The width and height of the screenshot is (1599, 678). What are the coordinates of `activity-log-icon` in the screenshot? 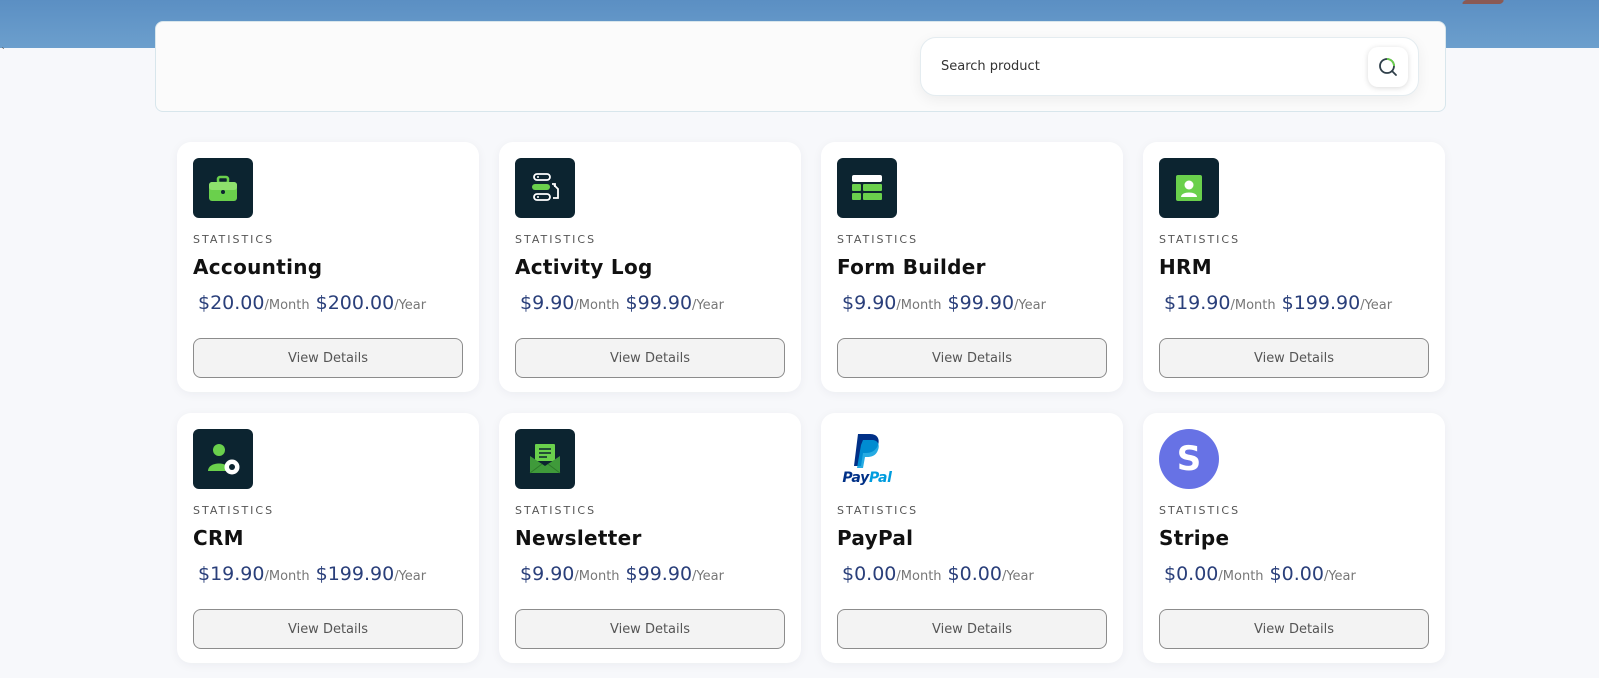 It's located at (545, 187).